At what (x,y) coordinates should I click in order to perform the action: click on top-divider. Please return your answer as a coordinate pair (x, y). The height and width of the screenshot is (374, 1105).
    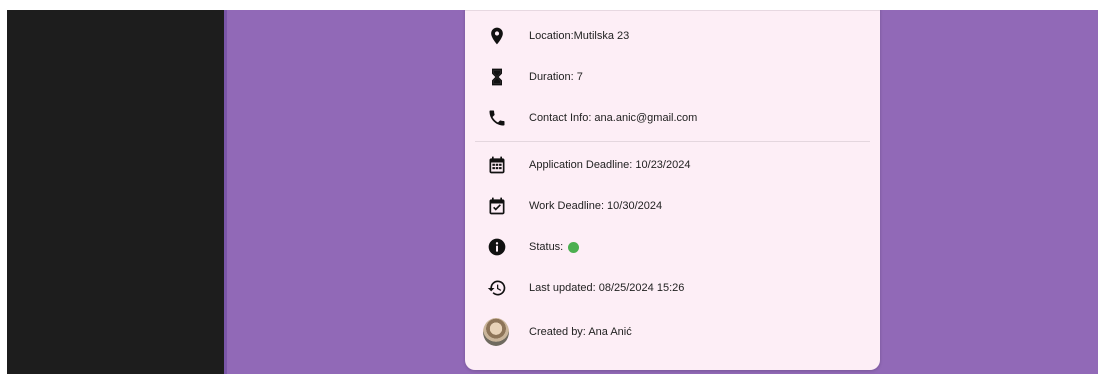
    Looking at the image, I should click on (672, 10).